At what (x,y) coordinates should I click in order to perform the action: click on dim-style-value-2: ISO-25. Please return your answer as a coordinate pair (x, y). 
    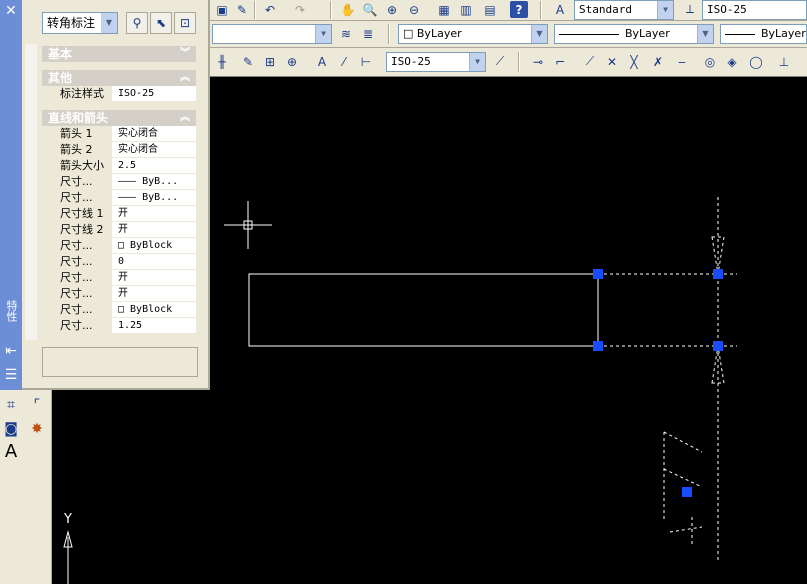
    Looking at the image, I should click on (411, 61).